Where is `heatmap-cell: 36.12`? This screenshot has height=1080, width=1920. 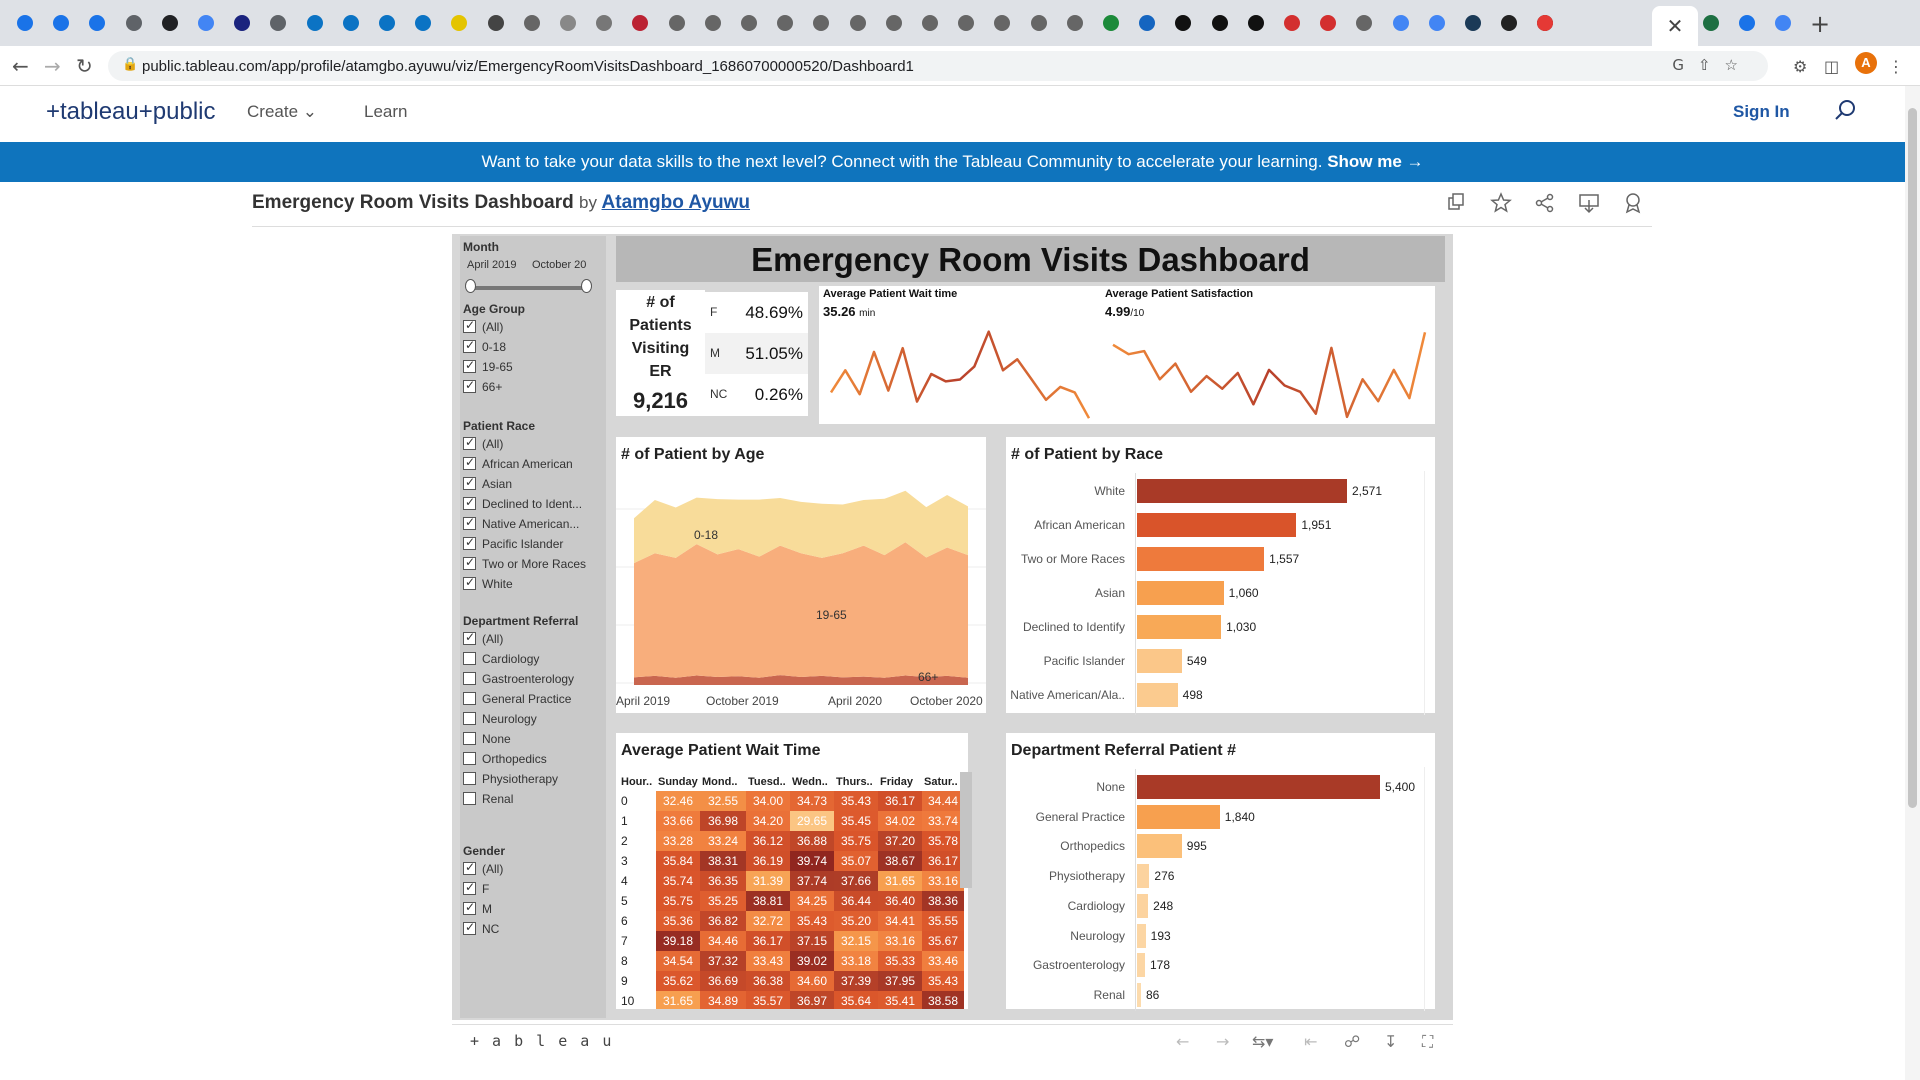
heatmap-cell: 36.12 is located at coordinates (768, 841).